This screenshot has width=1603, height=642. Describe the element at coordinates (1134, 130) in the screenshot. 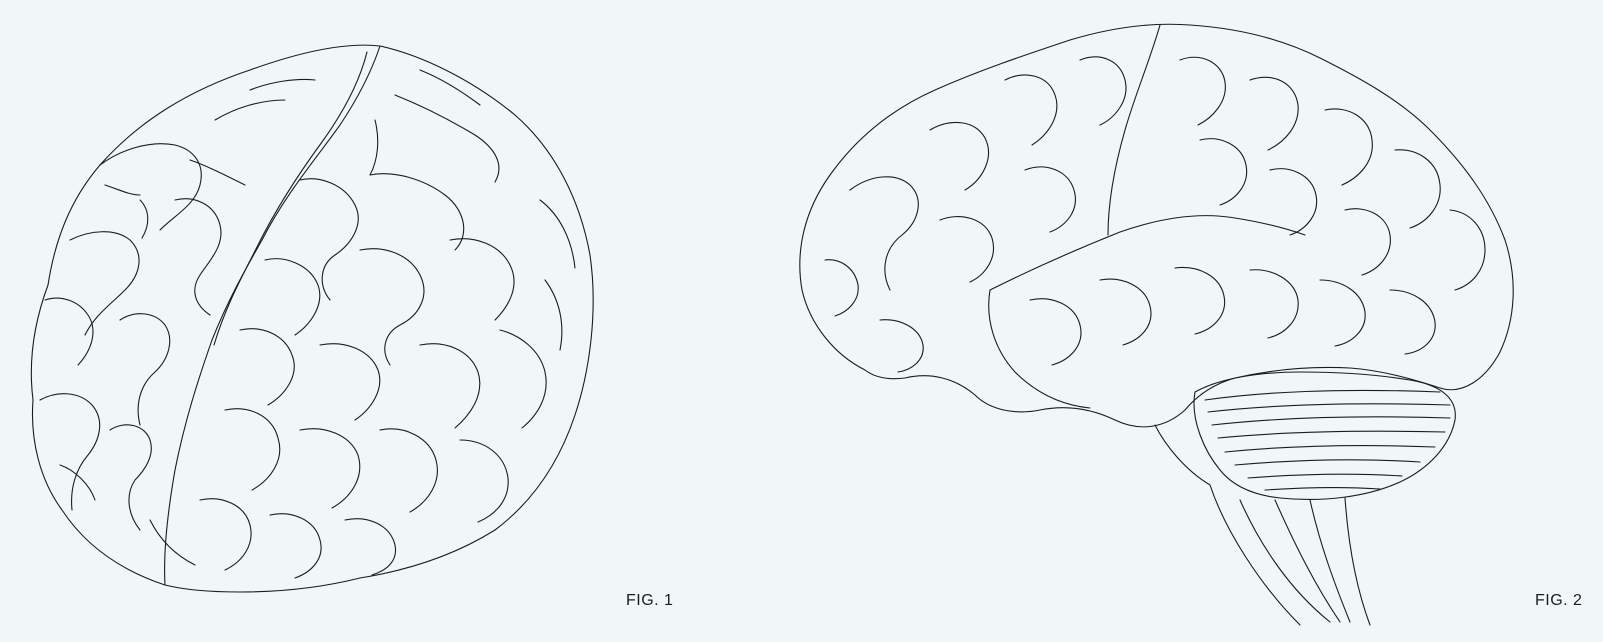

I see `central-sulcus` at that location.